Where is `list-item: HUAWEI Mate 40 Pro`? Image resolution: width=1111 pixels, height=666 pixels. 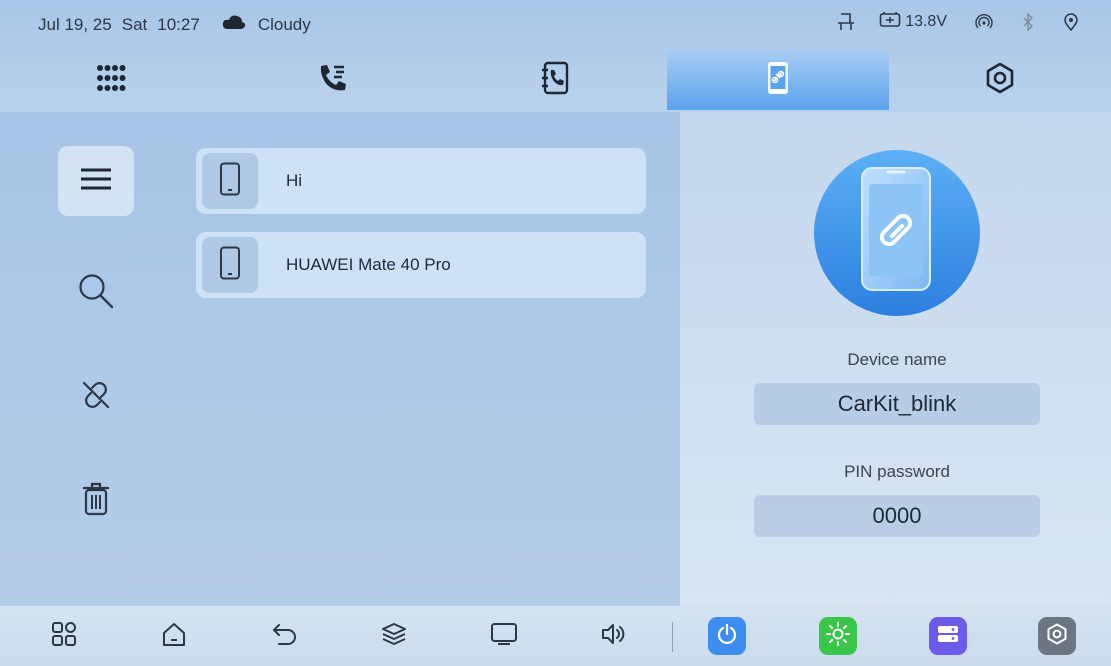 list-item: HUAWEI Mate 40 Pro is located at coordinates (421, 265).